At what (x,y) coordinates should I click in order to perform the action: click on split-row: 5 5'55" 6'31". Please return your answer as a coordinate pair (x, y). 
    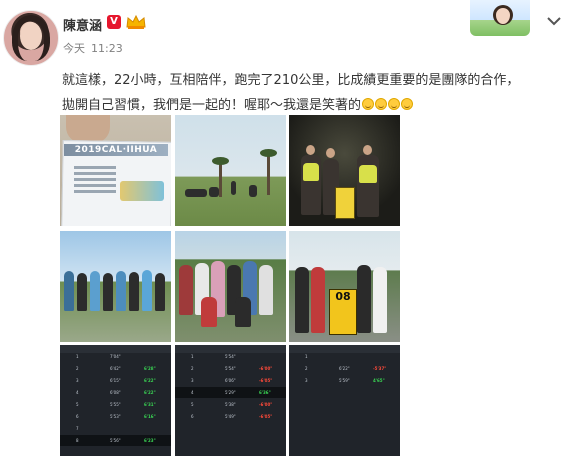
    Looking at the image, I should click on (115, 404).